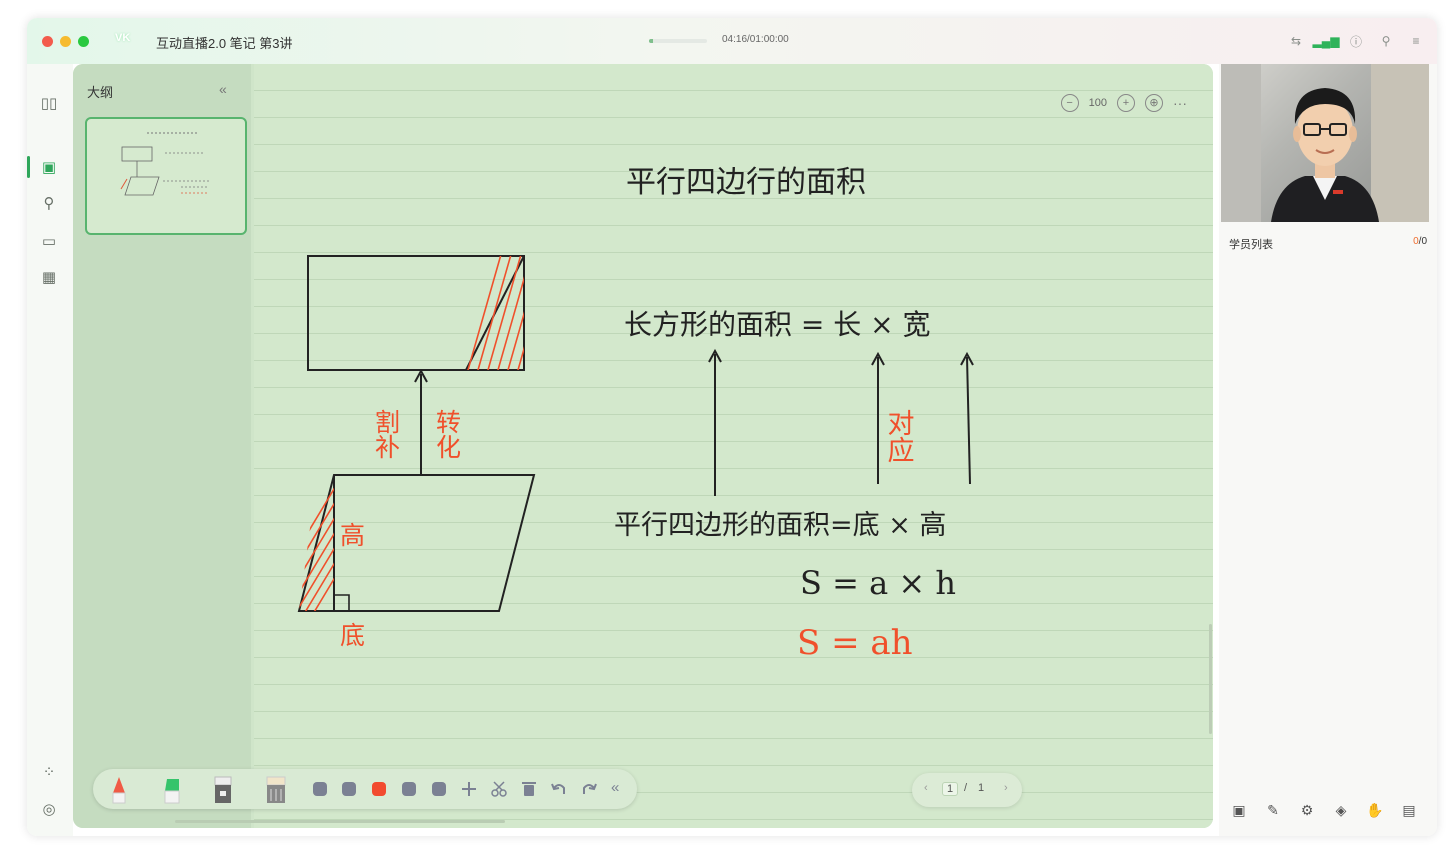  Describe the element at coordinates (780, 525) in the screenshot. I see `parallelogram-formula: 平行四边形的面积=底 × 高` at that location.